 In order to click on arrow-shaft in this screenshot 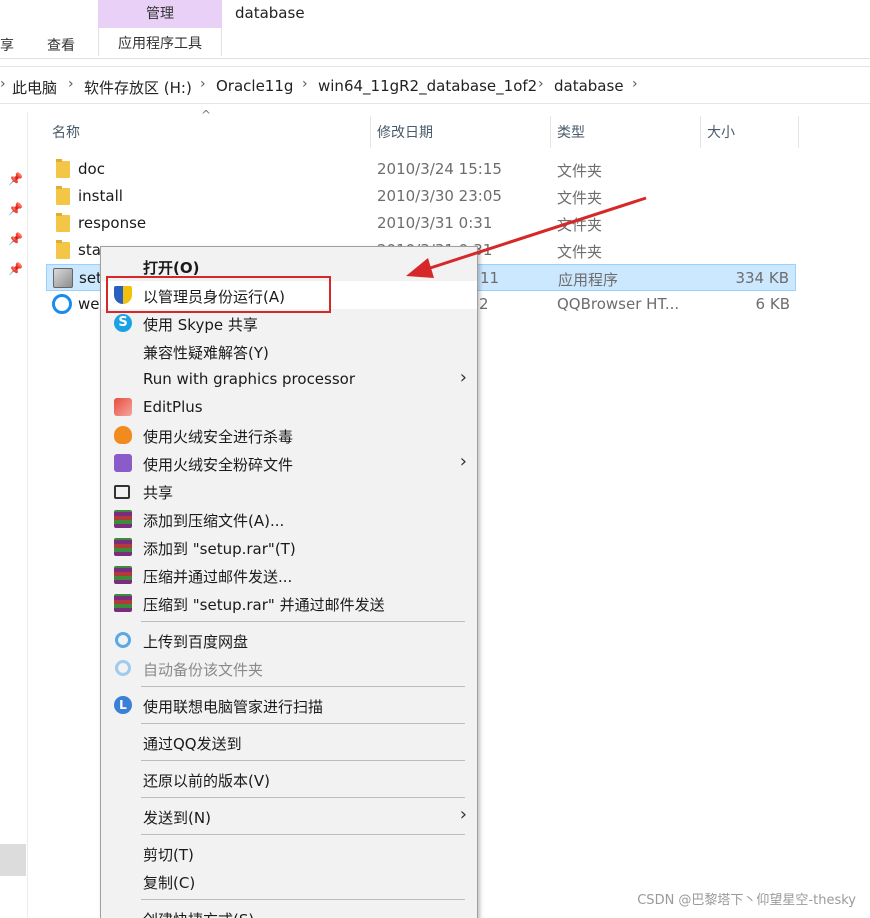, I will do `click(535, 234)`.